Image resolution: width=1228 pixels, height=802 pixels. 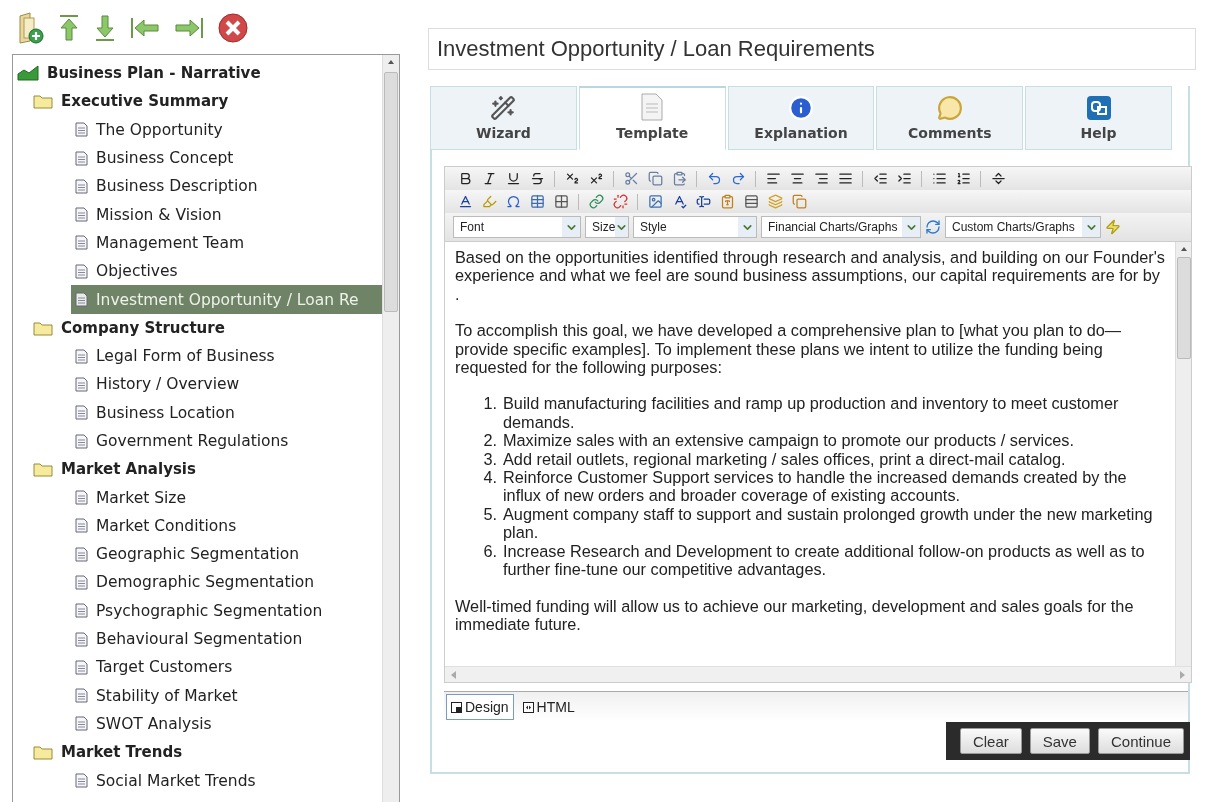 What do you see at coordinates (226, 526) in the screenshot?
I see `tree-item: Market Conditions` at bounding box center [226, 526].